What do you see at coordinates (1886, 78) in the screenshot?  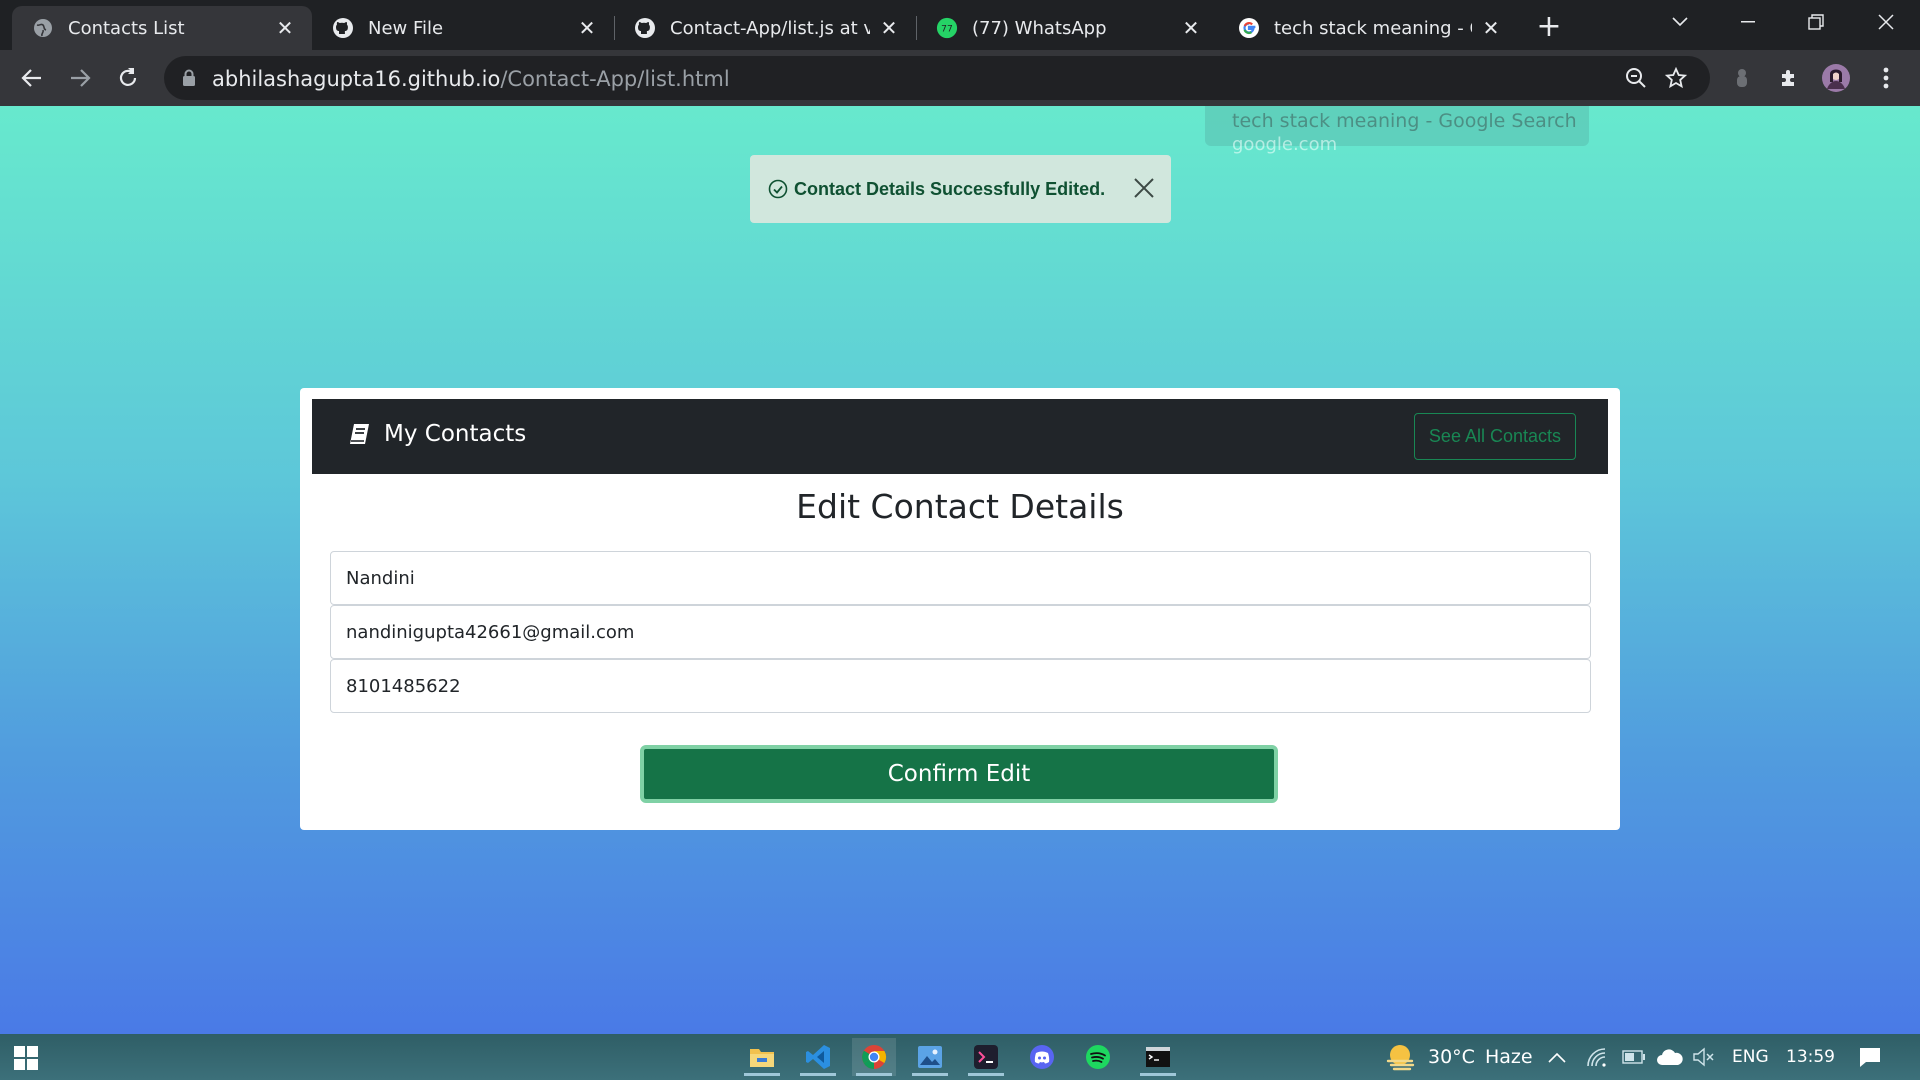 I see `kebab-menu-icon` at bounding box center [1886, 78].